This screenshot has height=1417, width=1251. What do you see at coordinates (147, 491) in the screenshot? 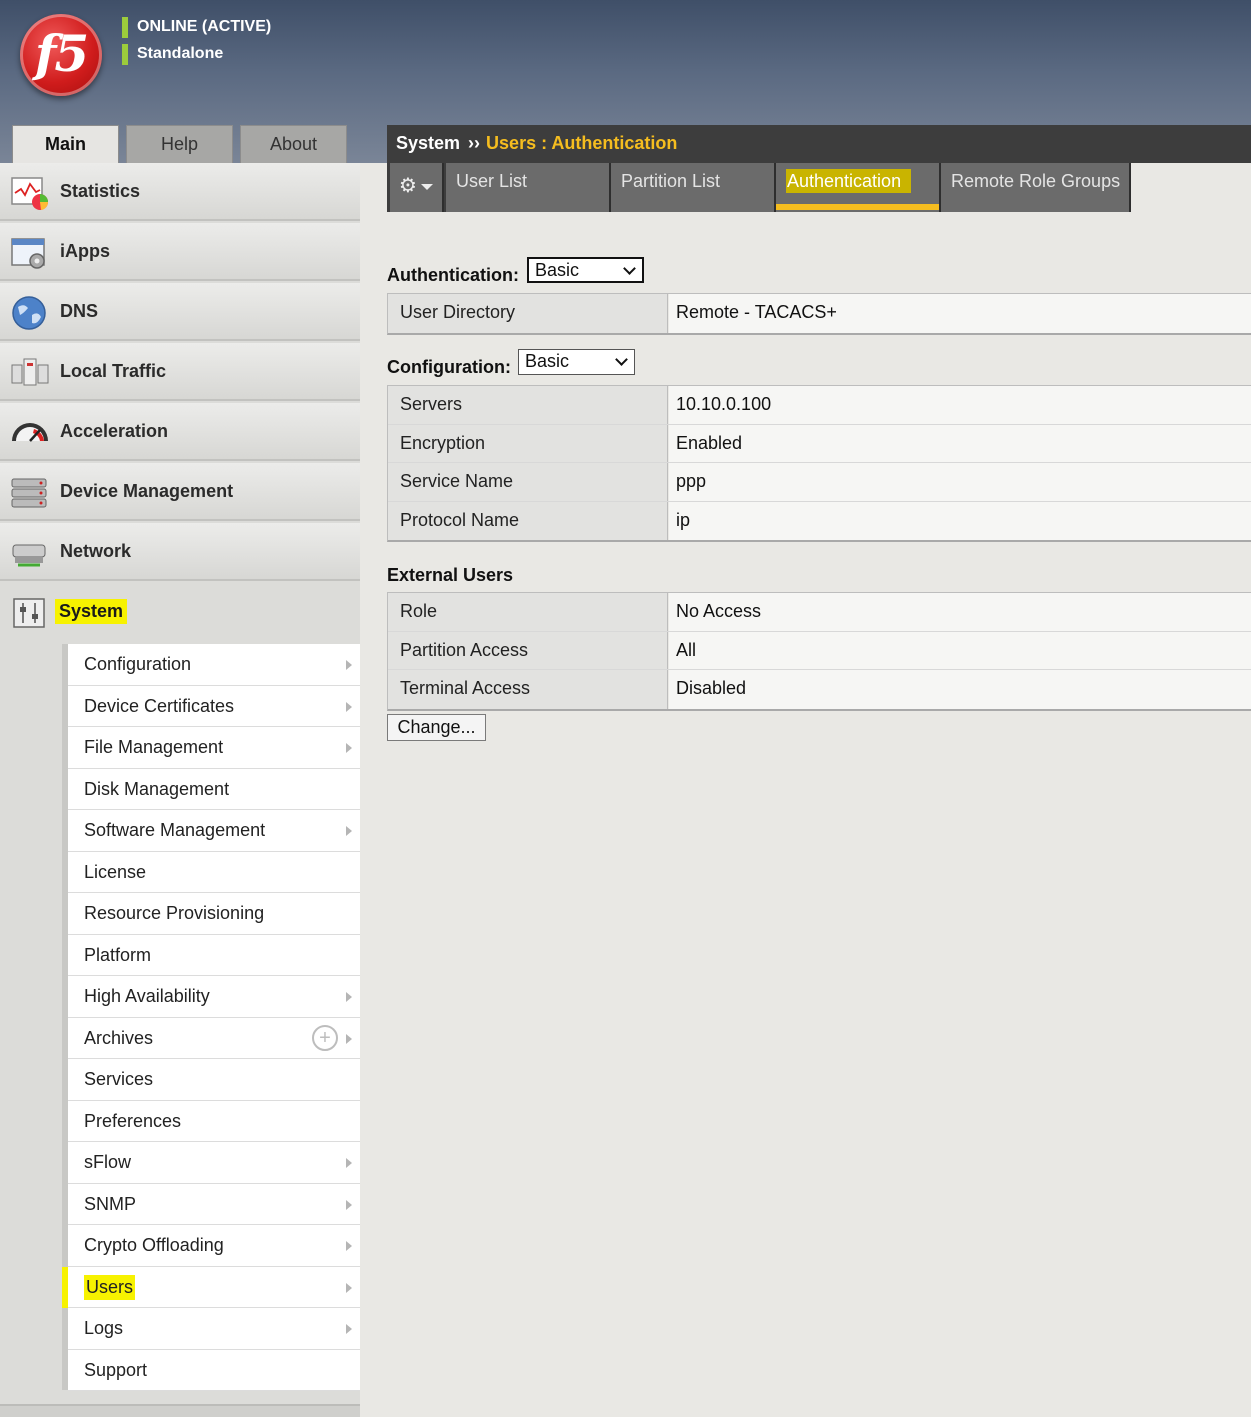
I see `sidebar-item-label: Device Management` at bounding box center [147, 491].